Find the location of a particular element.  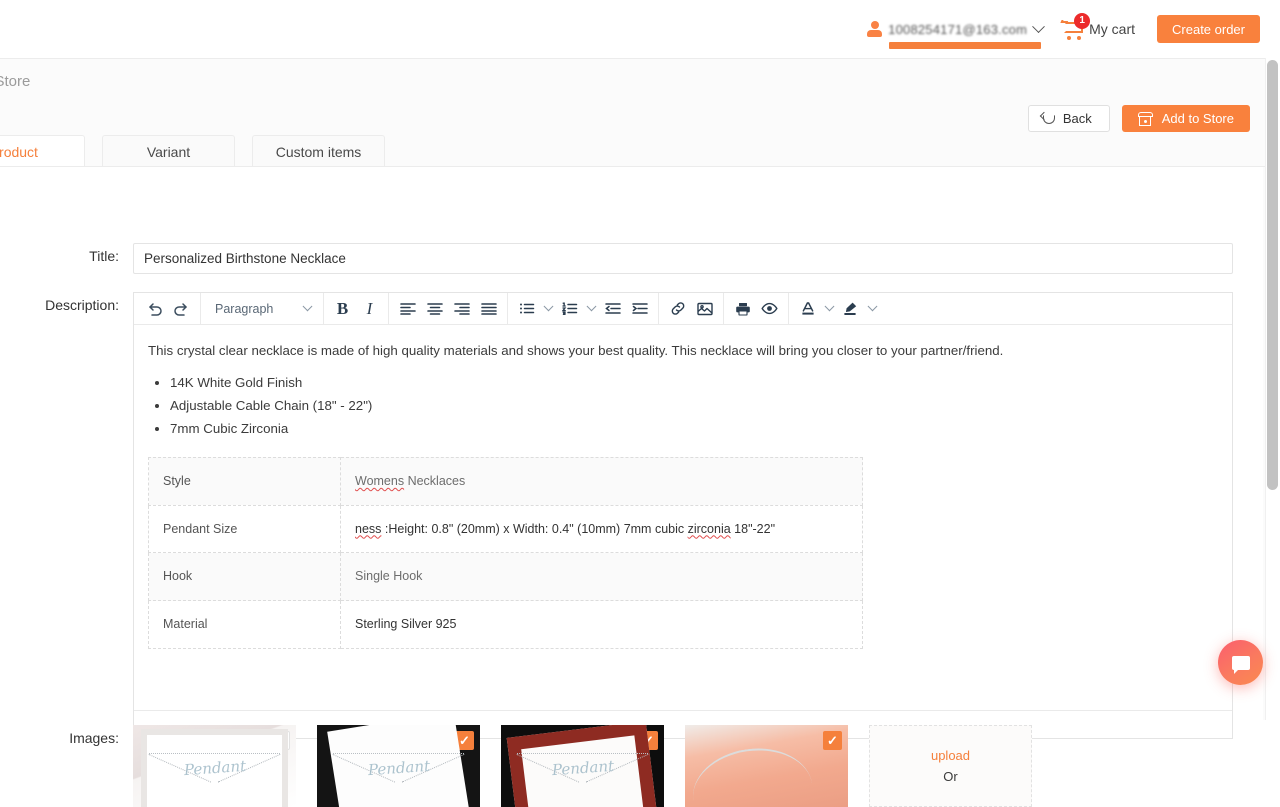

cart-label: My cart is located at coordinates (1112, 29).